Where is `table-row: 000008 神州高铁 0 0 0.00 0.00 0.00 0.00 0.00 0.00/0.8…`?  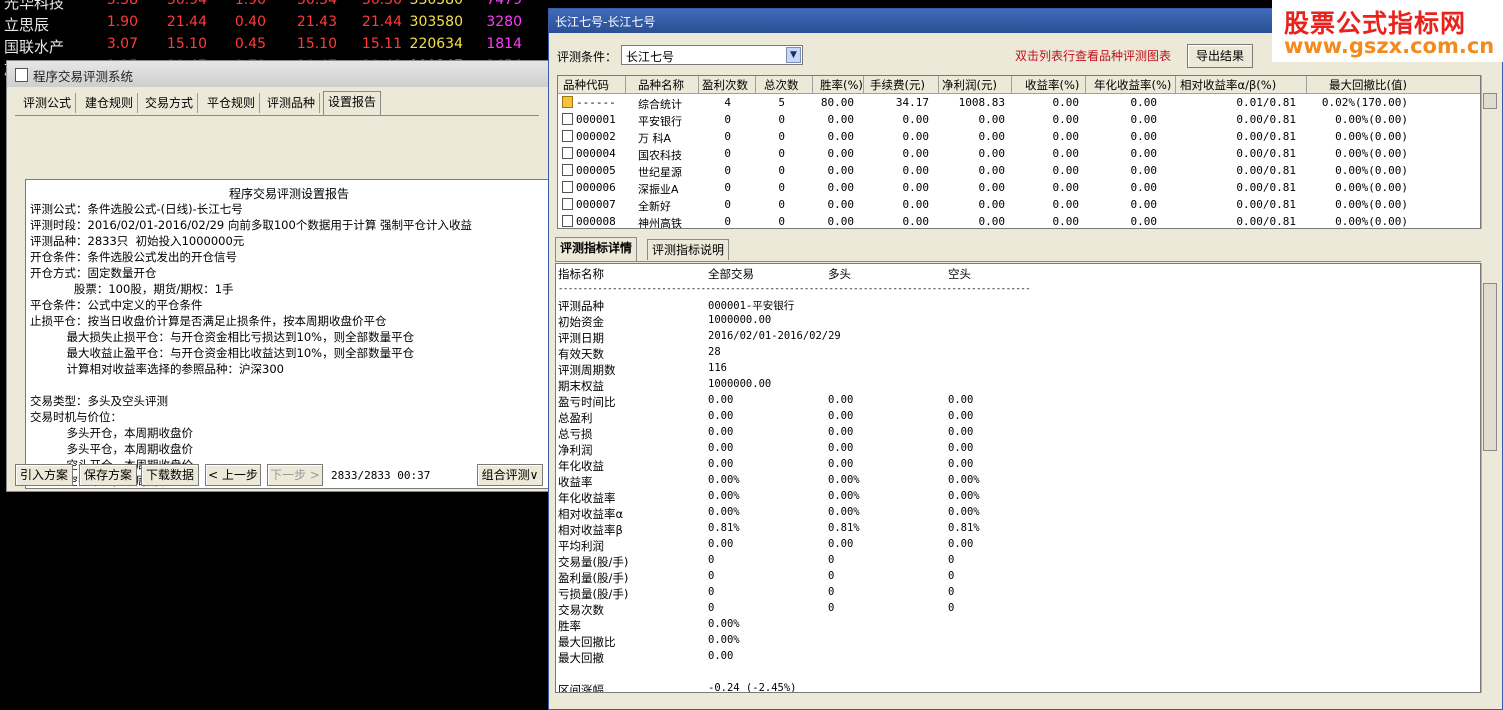
table-row: 000008 神州高铁 0 0 0.00 0.00 0.00 0.00 0.00 0.00/0.8… is located at coordinates (1019, 220).